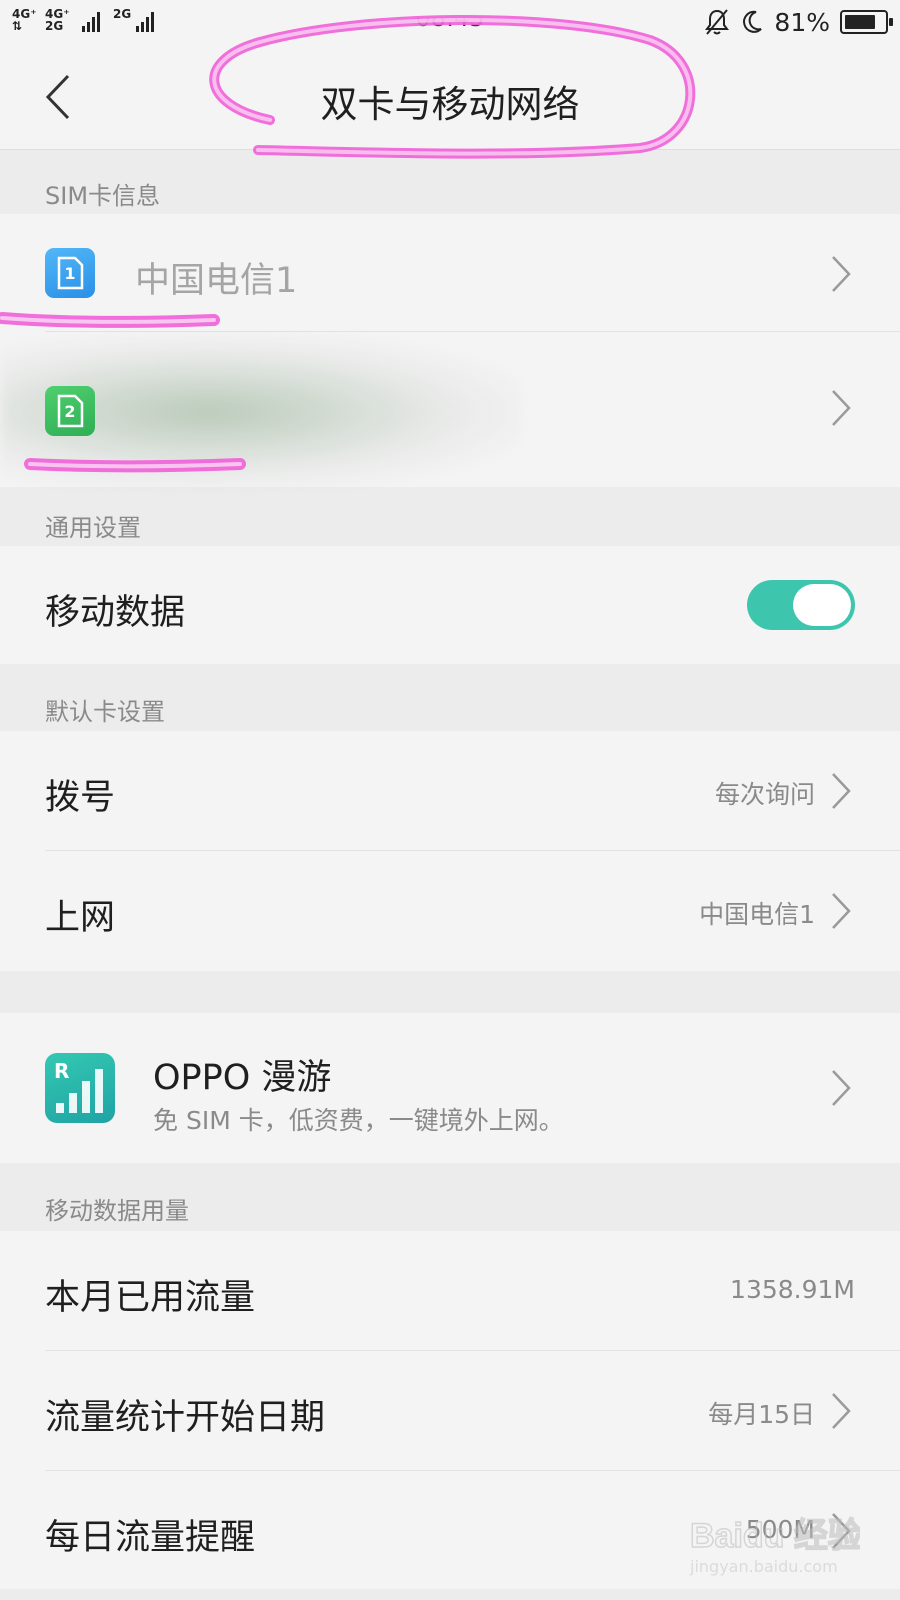 The width and height of the screenshot is (900, 1600). What do you see at coordinates (80, 798) in the screenshot?
I see `dial-label: 拨号` at bounding box center [80, 798].